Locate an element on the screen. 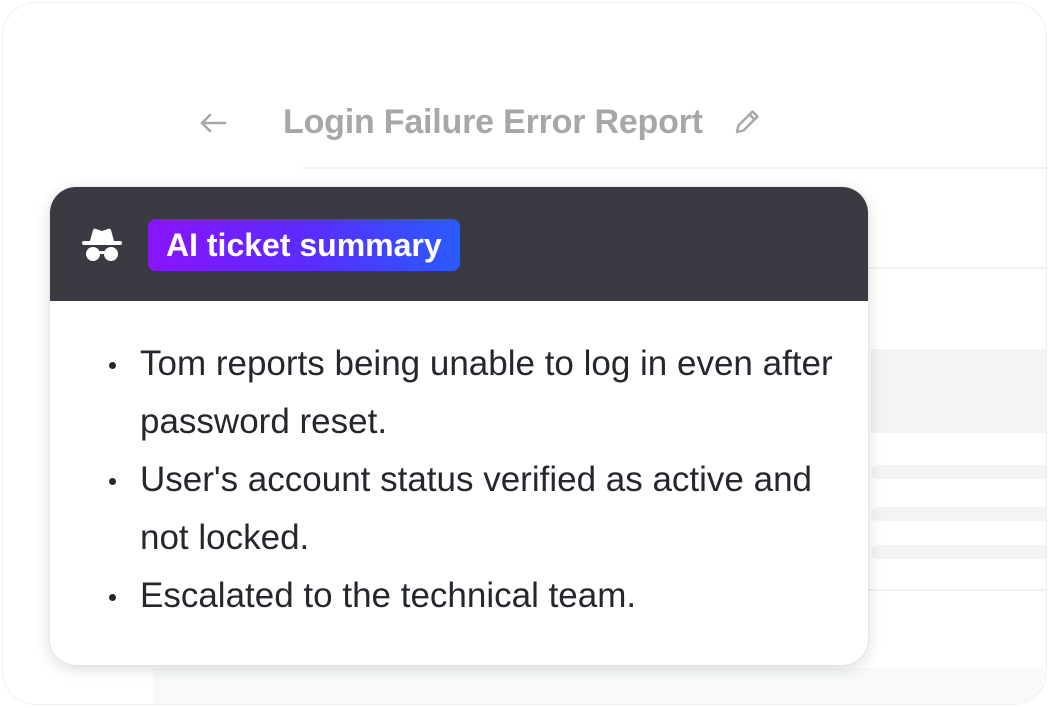  edit-title-button is located at coordinates (747, 122).